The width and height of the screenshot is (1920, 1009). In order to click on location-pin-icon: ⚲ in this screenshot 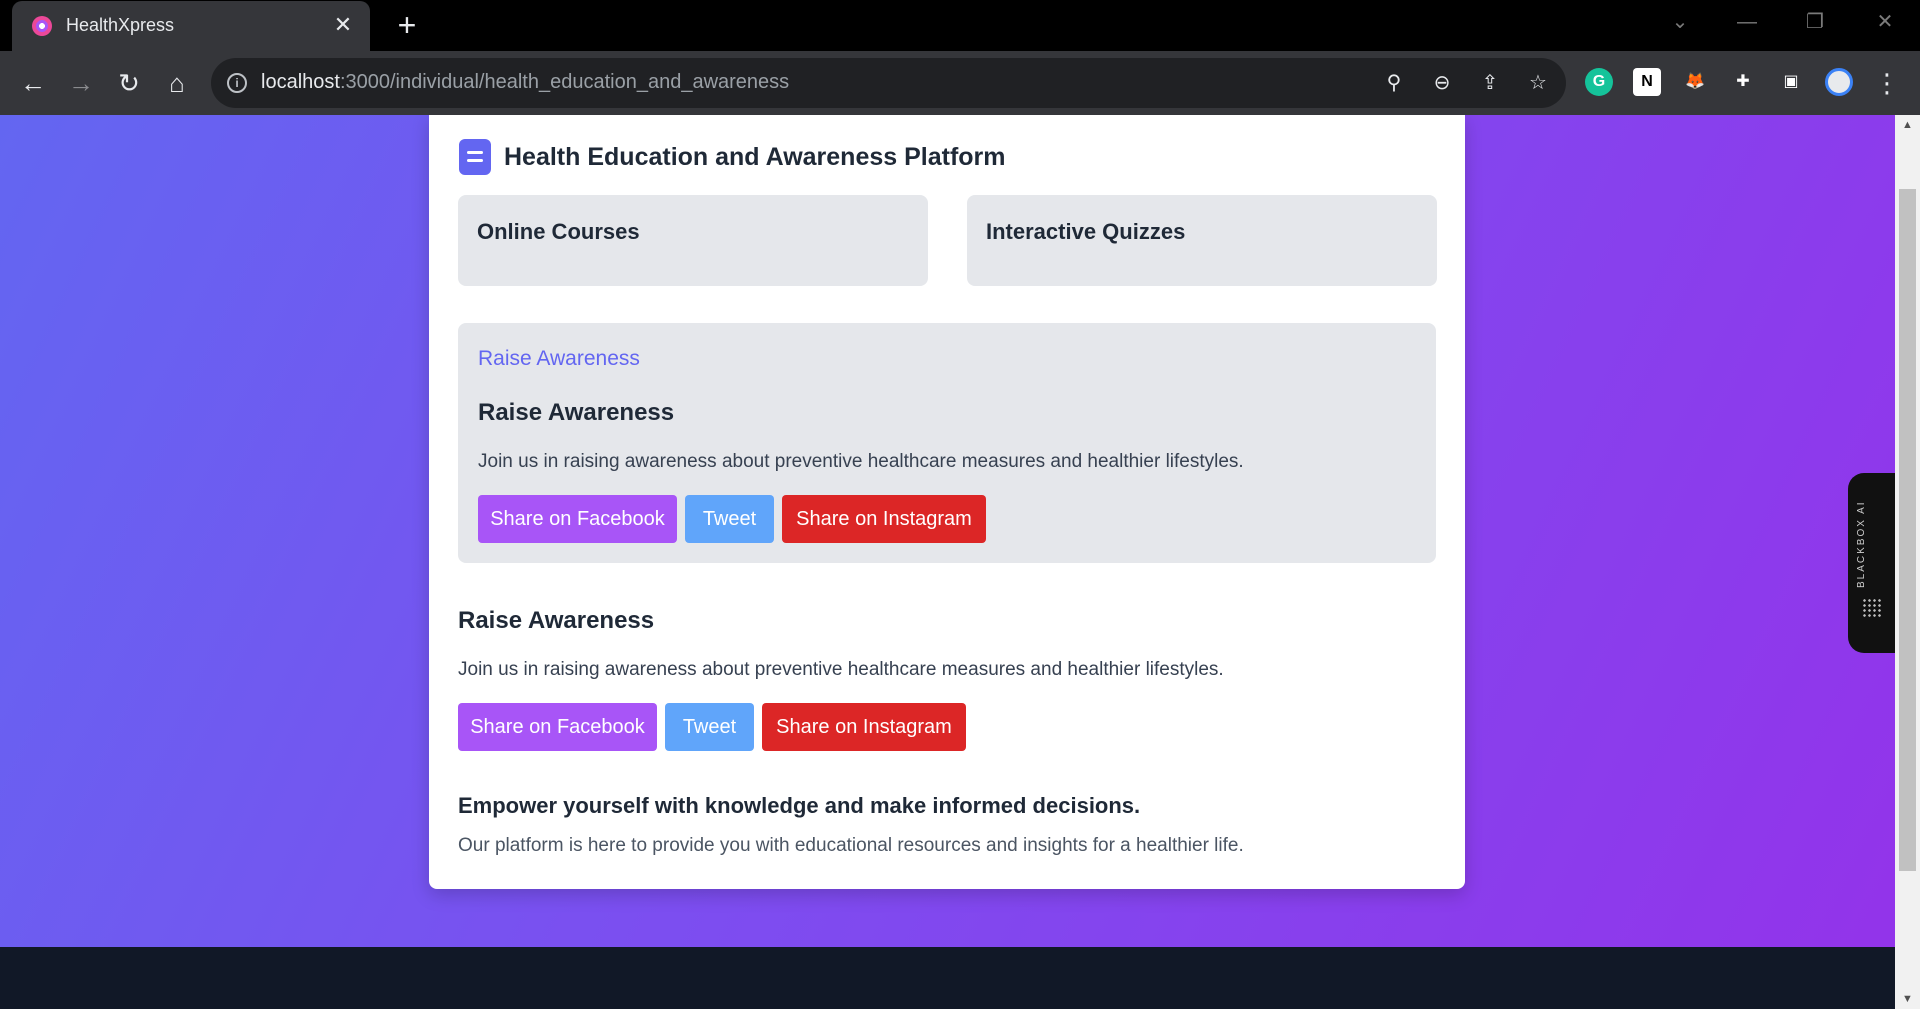, I will do `click(1394, 83)`.